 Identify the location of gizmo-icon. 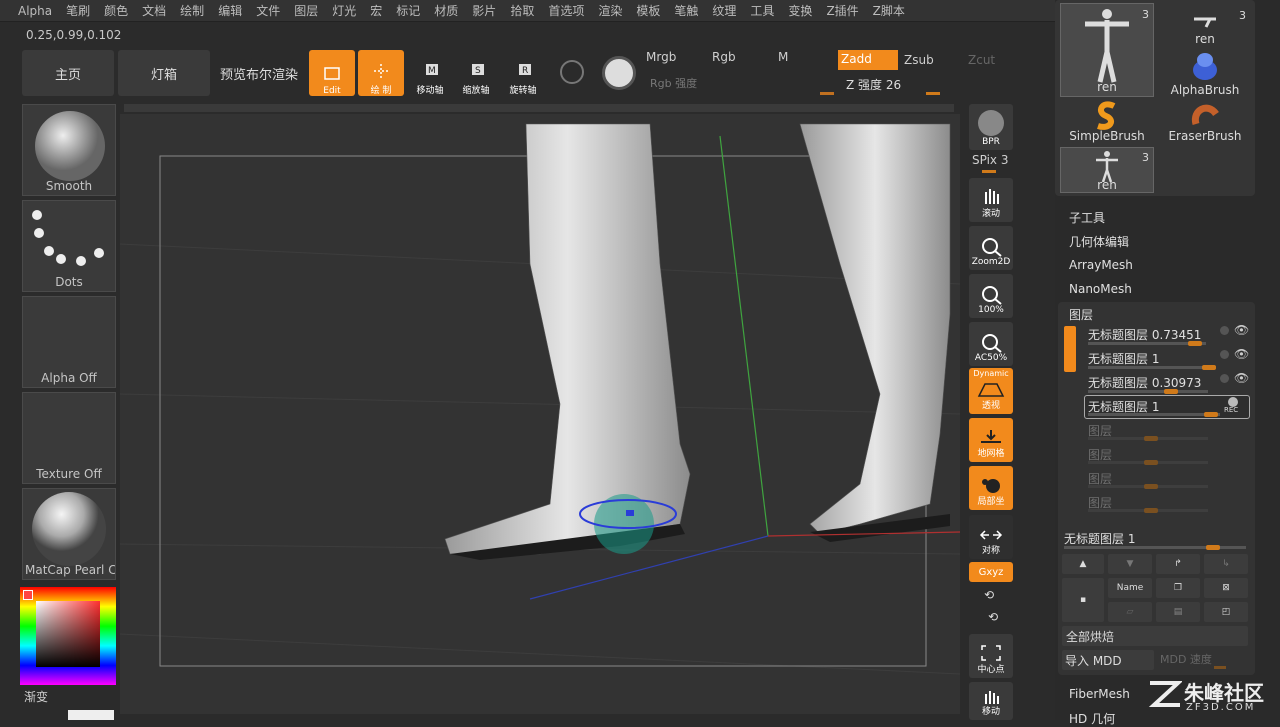
(572, 72).